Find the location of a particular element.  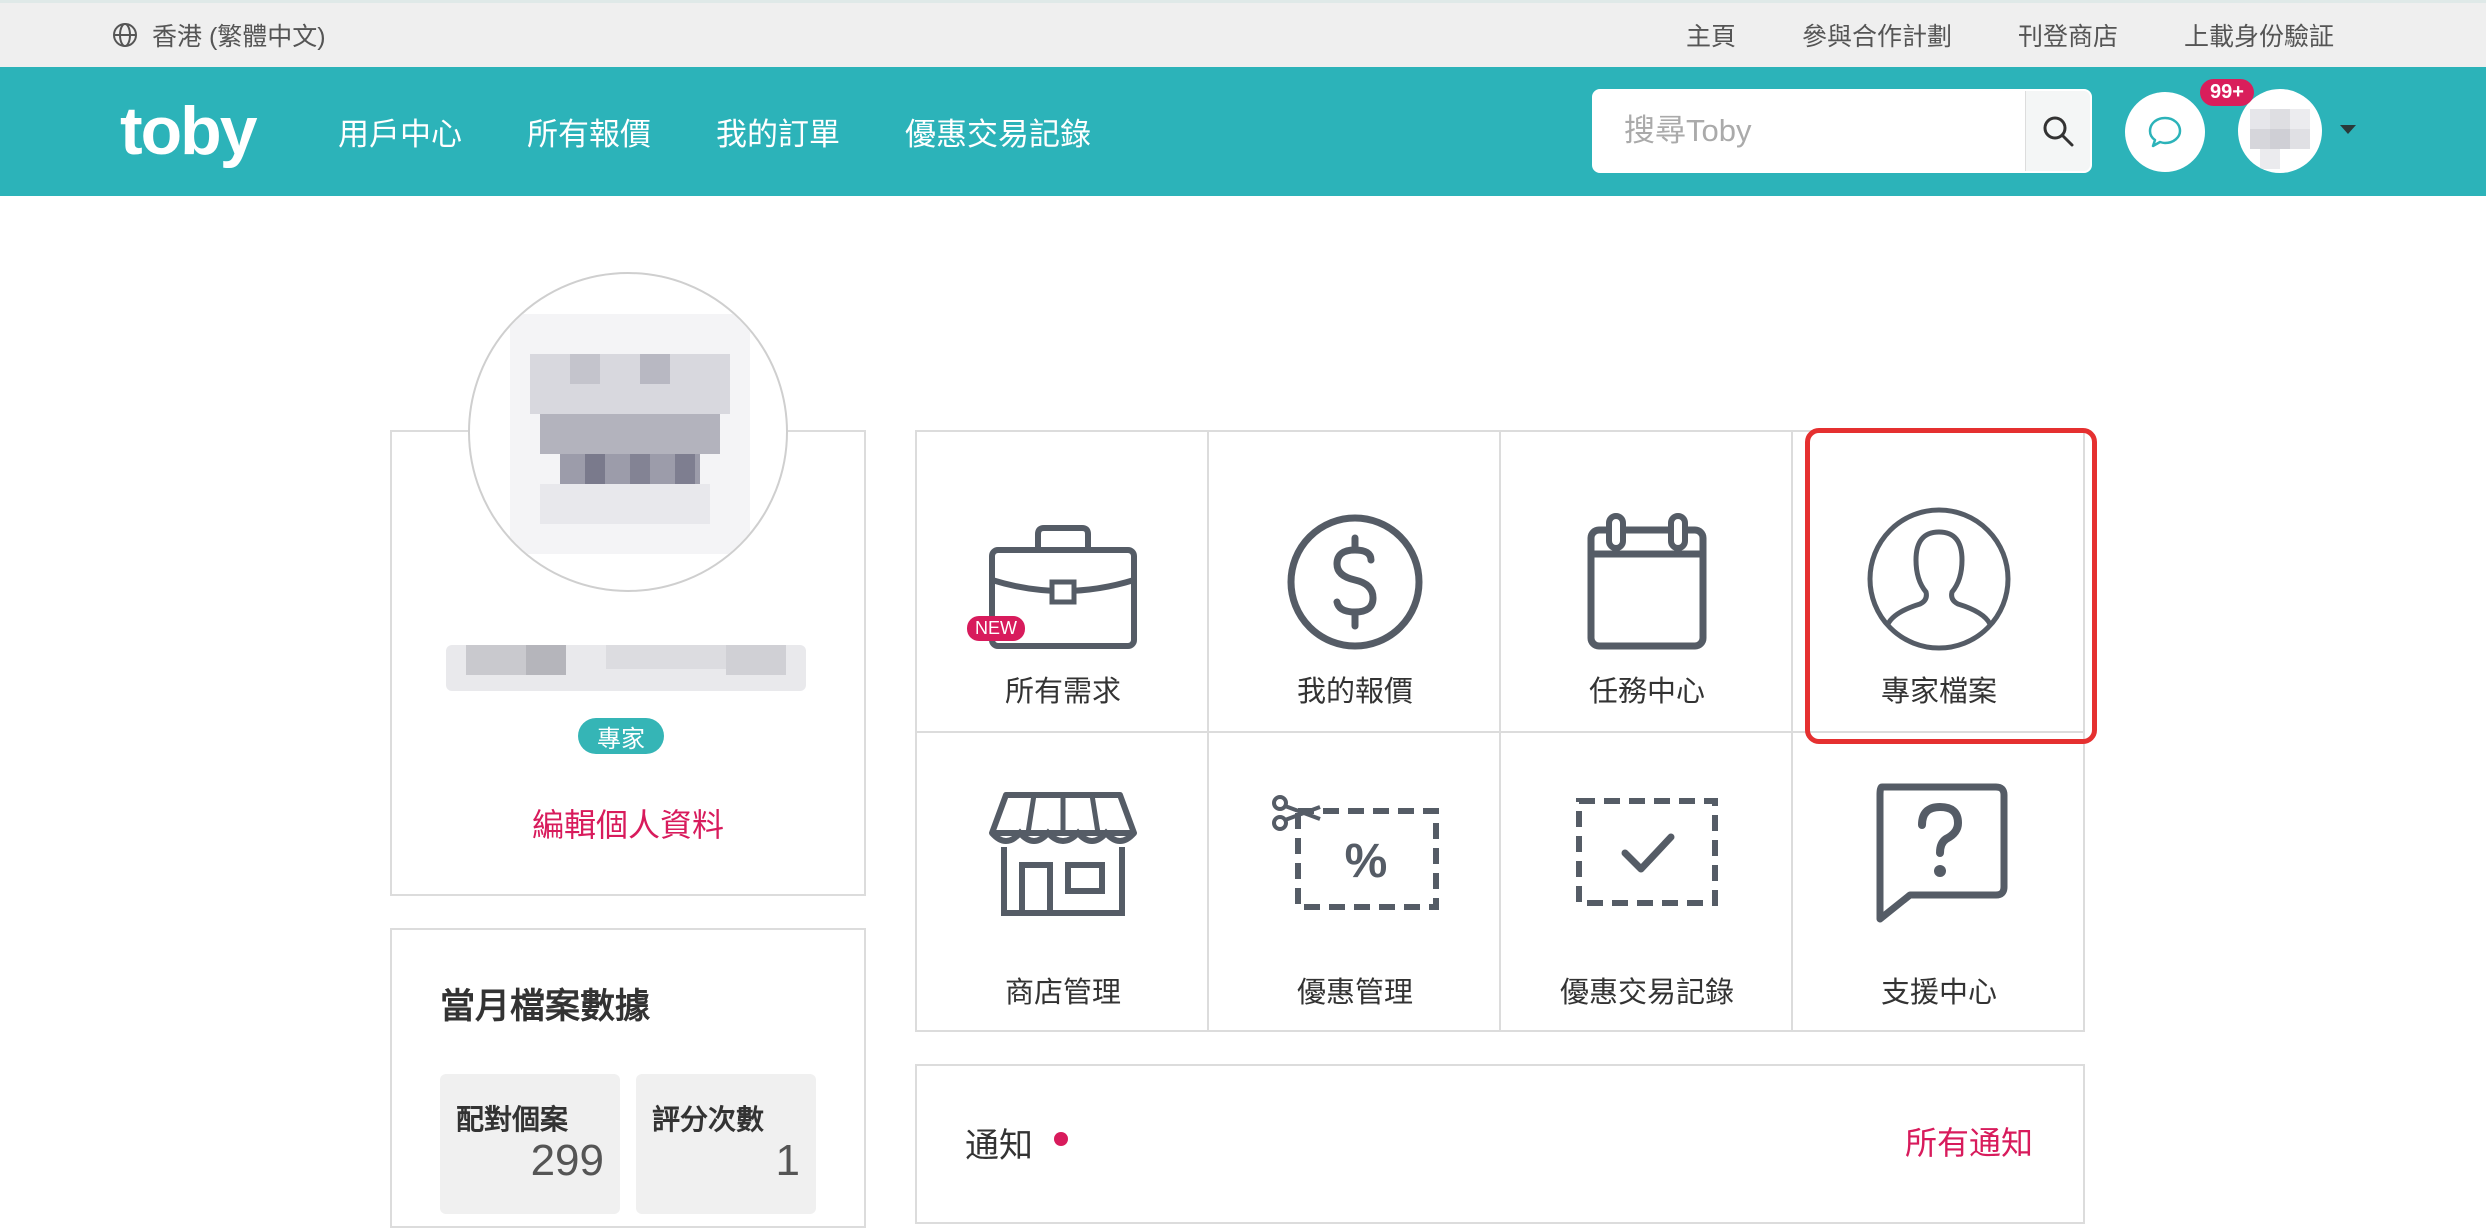

stat-rating-count: 評分次數 1 is located at coordinates (726, 1144).